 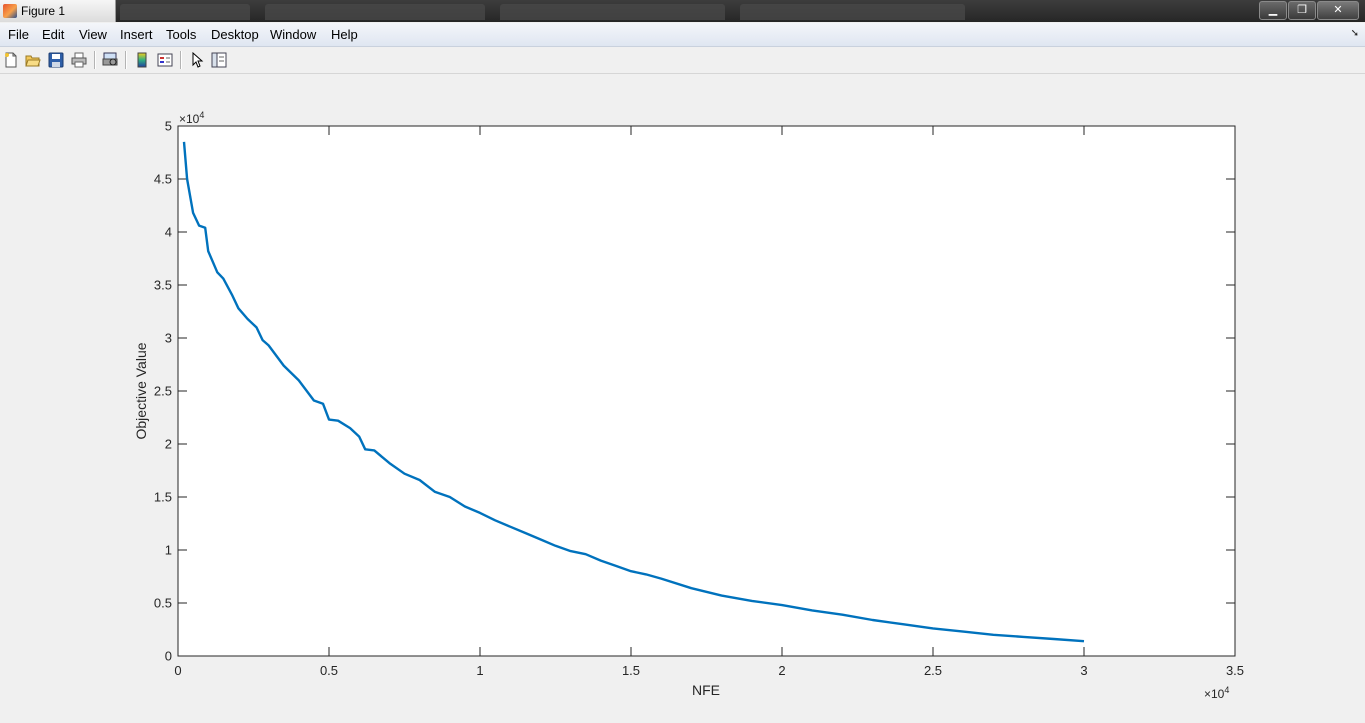 What do you see at coordinates (1273, 10) in the screenshot?
I see `minimize-button: ▁` at bounding box center [1273, 10].